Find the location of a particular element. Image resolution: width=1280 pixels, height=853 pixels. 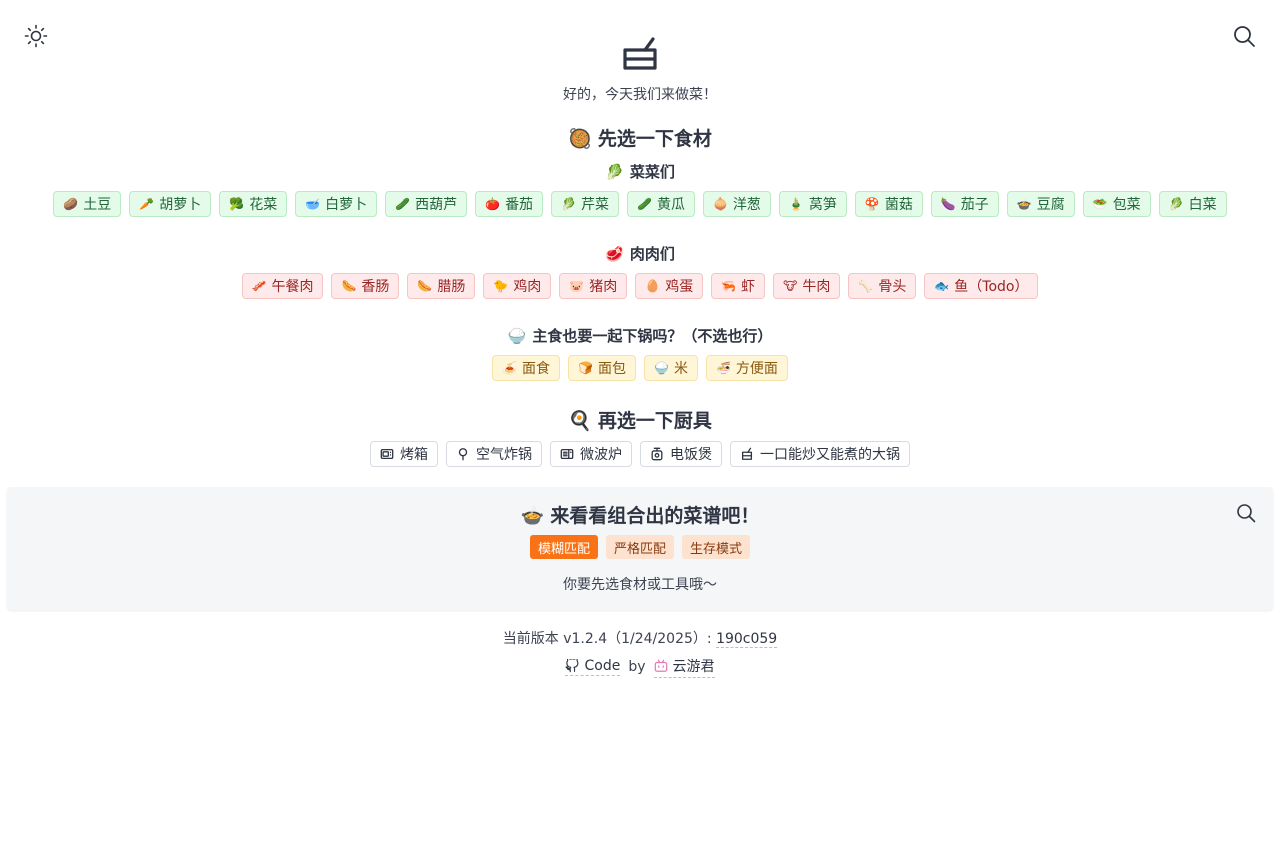

meats-title-text: 肉肉们 is located at coordinates (652, 254).